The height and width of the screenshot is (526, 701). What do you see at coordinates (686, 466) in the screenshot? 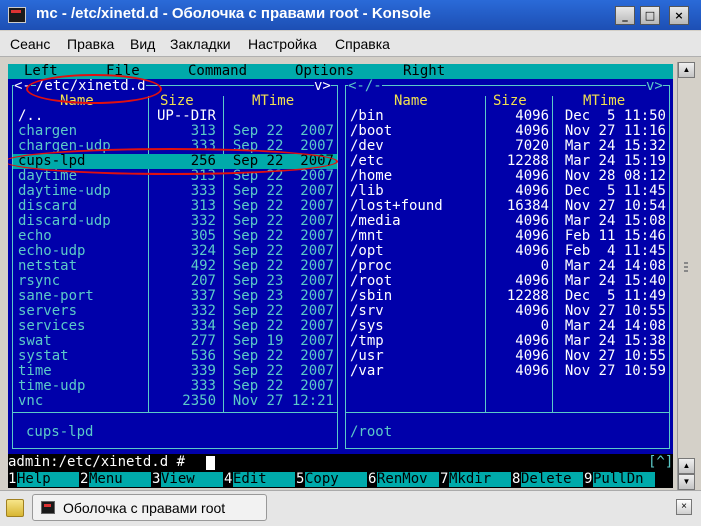
I see `scroll-up-small-icon: ▲` at bounding box center [686, 466].